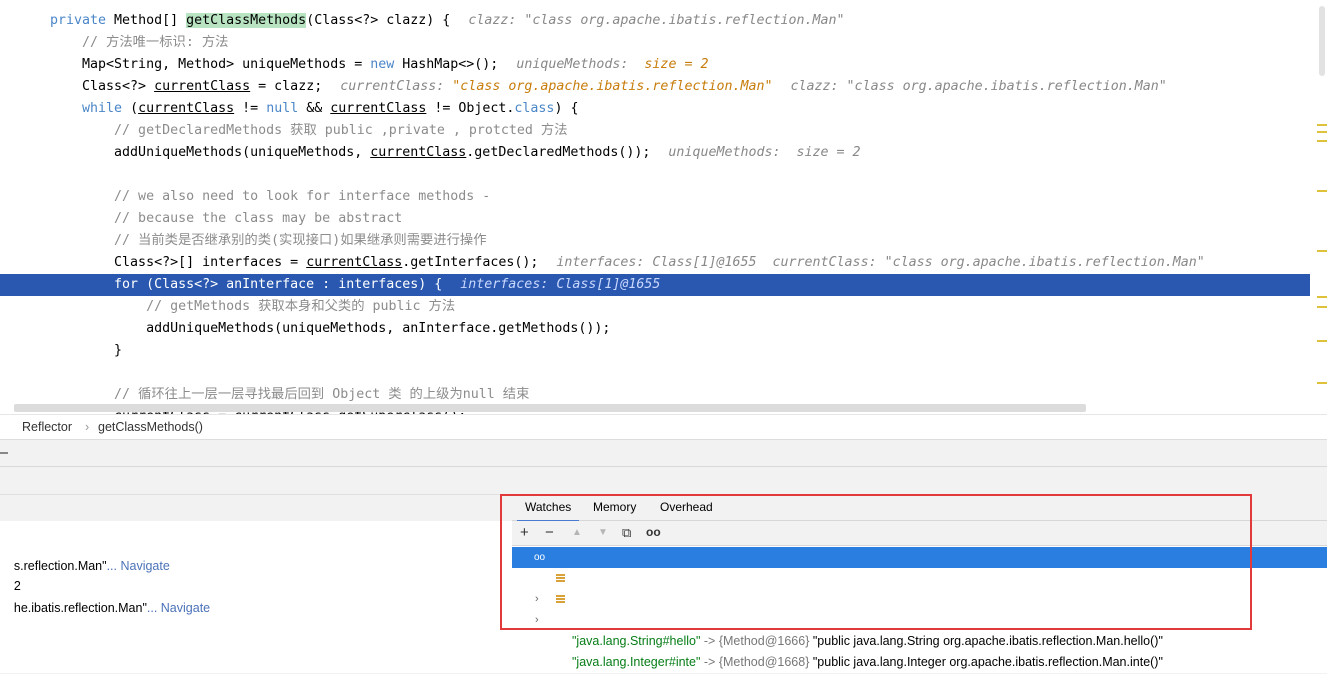 The image size is (1327, 694). I want to click on code-text: }, so click(86, 350).